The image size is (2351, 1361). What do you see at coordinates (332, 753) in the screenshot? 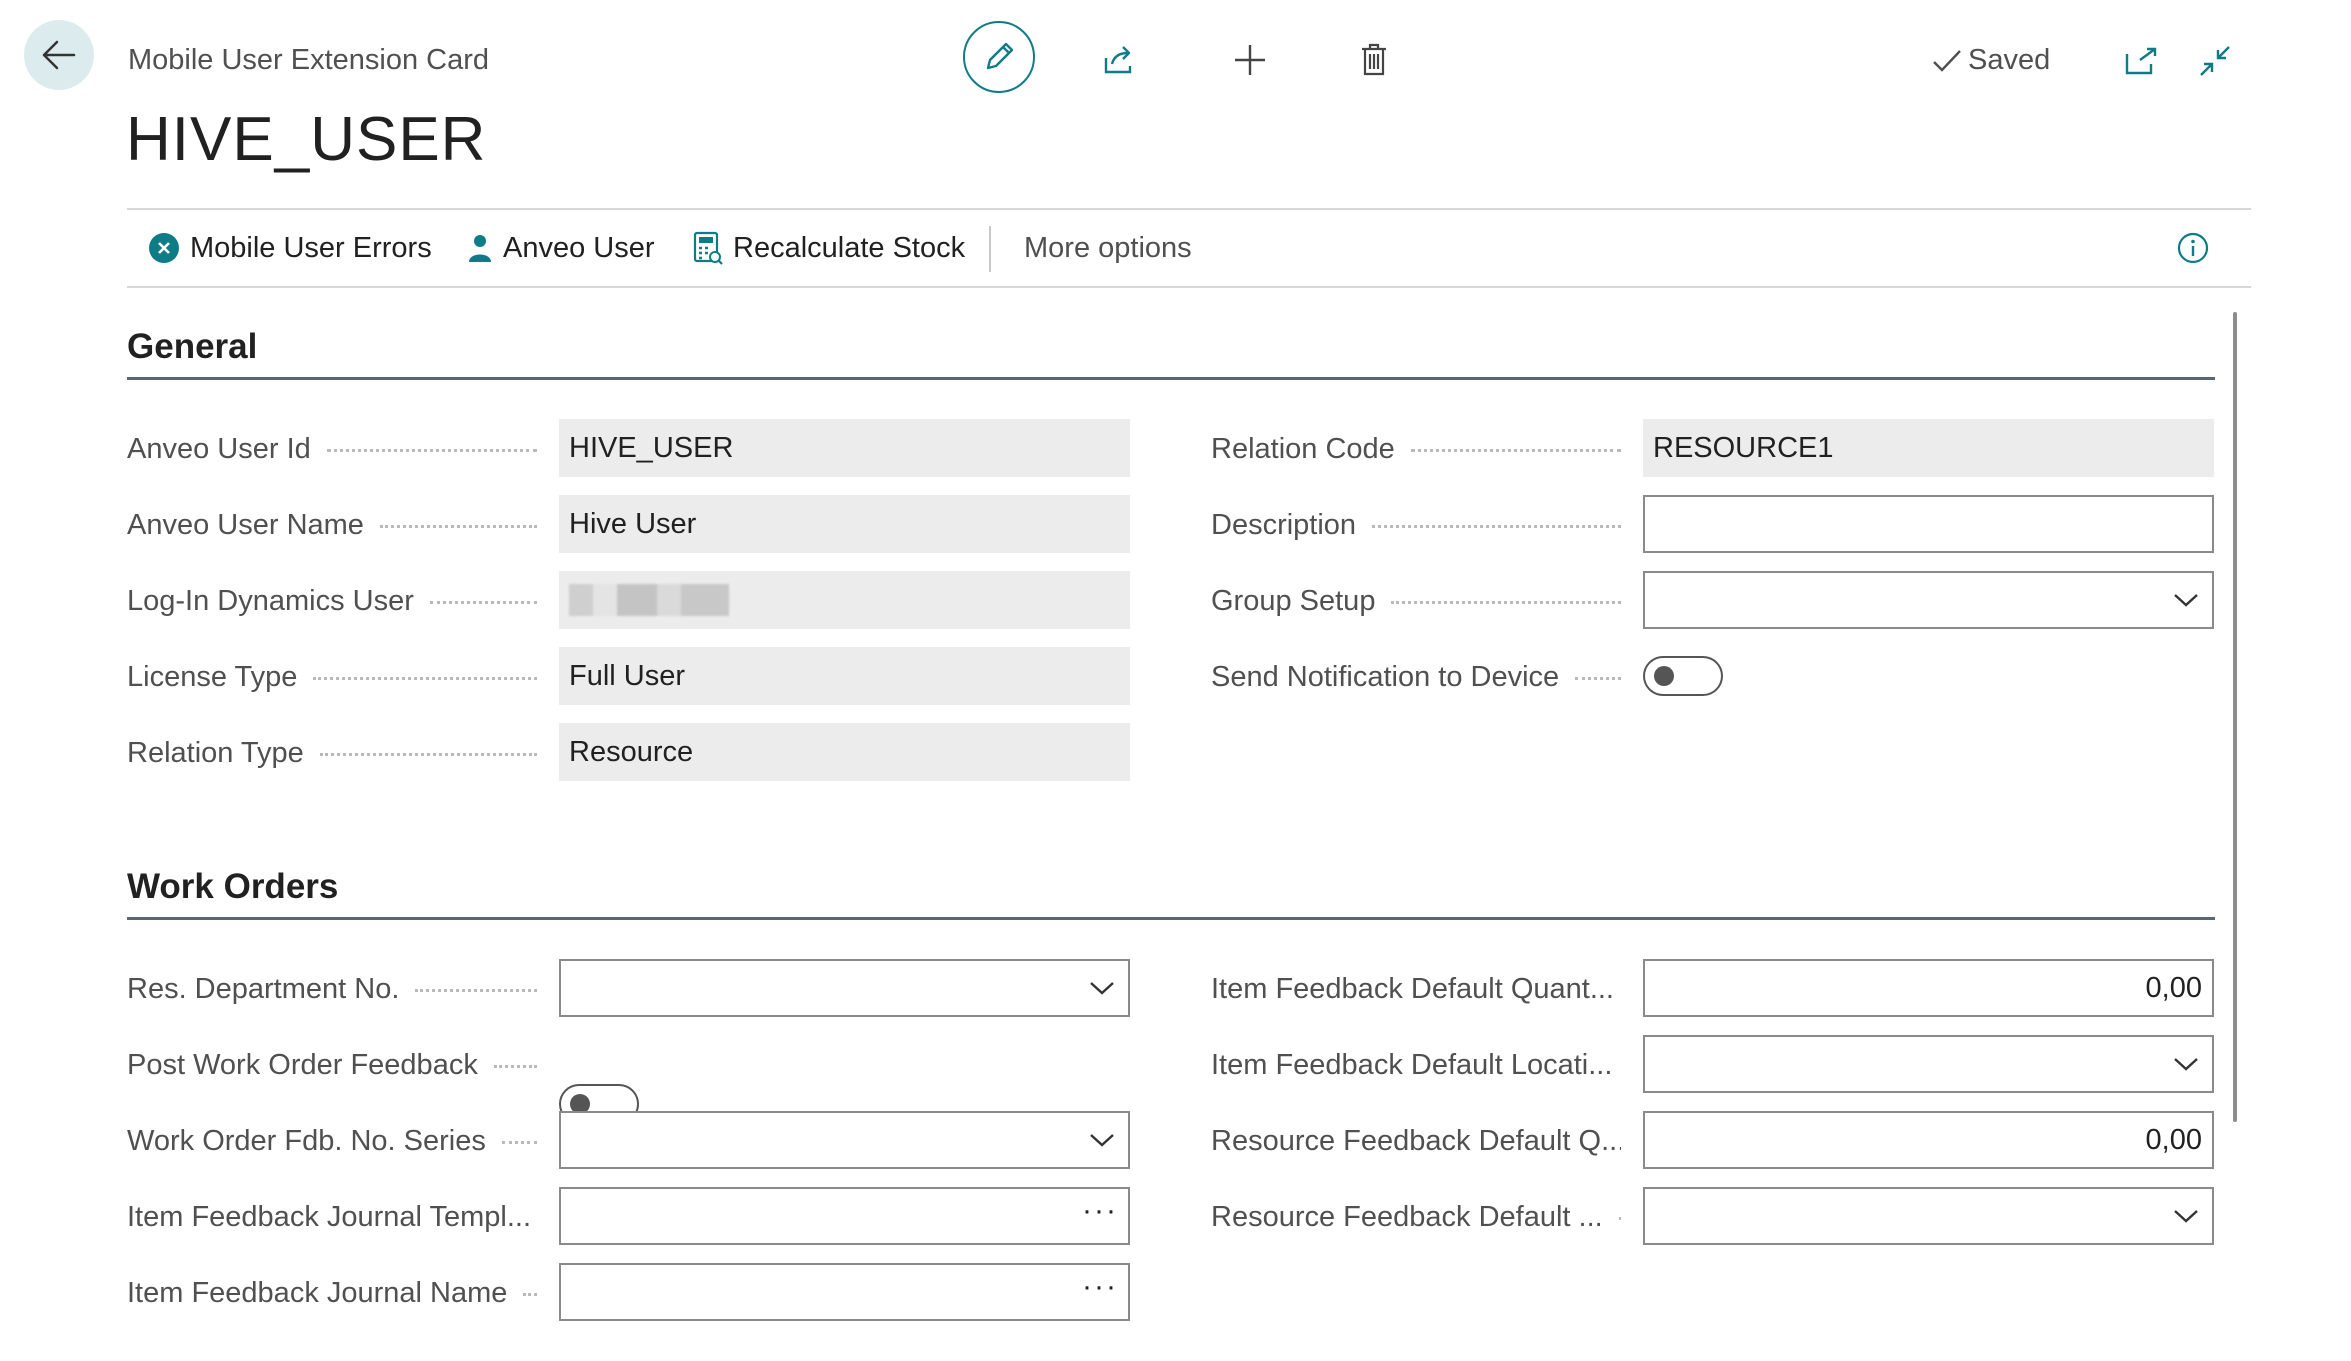
I see `field-label-relation-type: Relation Type` at bounding box center [332, 753].